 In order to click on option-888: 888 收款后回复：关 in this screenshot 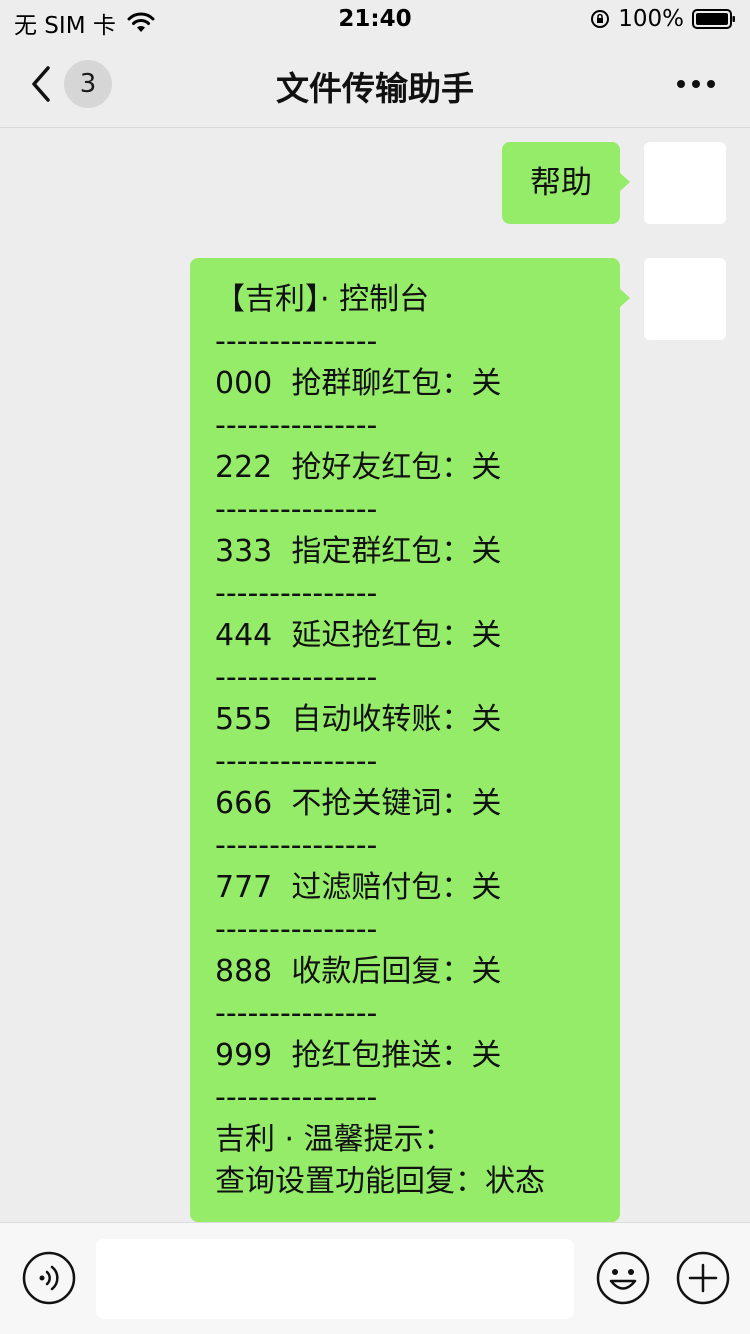, I will do `click(358, 971)`.